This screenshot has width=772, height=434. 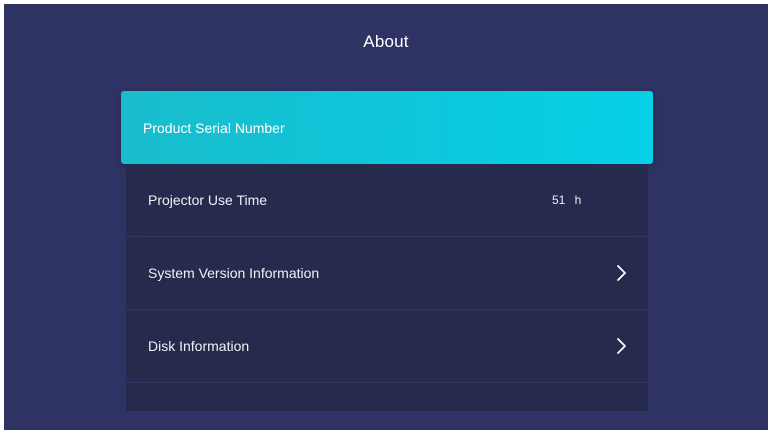 I want to click on menu-item-partial, so click(x=387, y=397).